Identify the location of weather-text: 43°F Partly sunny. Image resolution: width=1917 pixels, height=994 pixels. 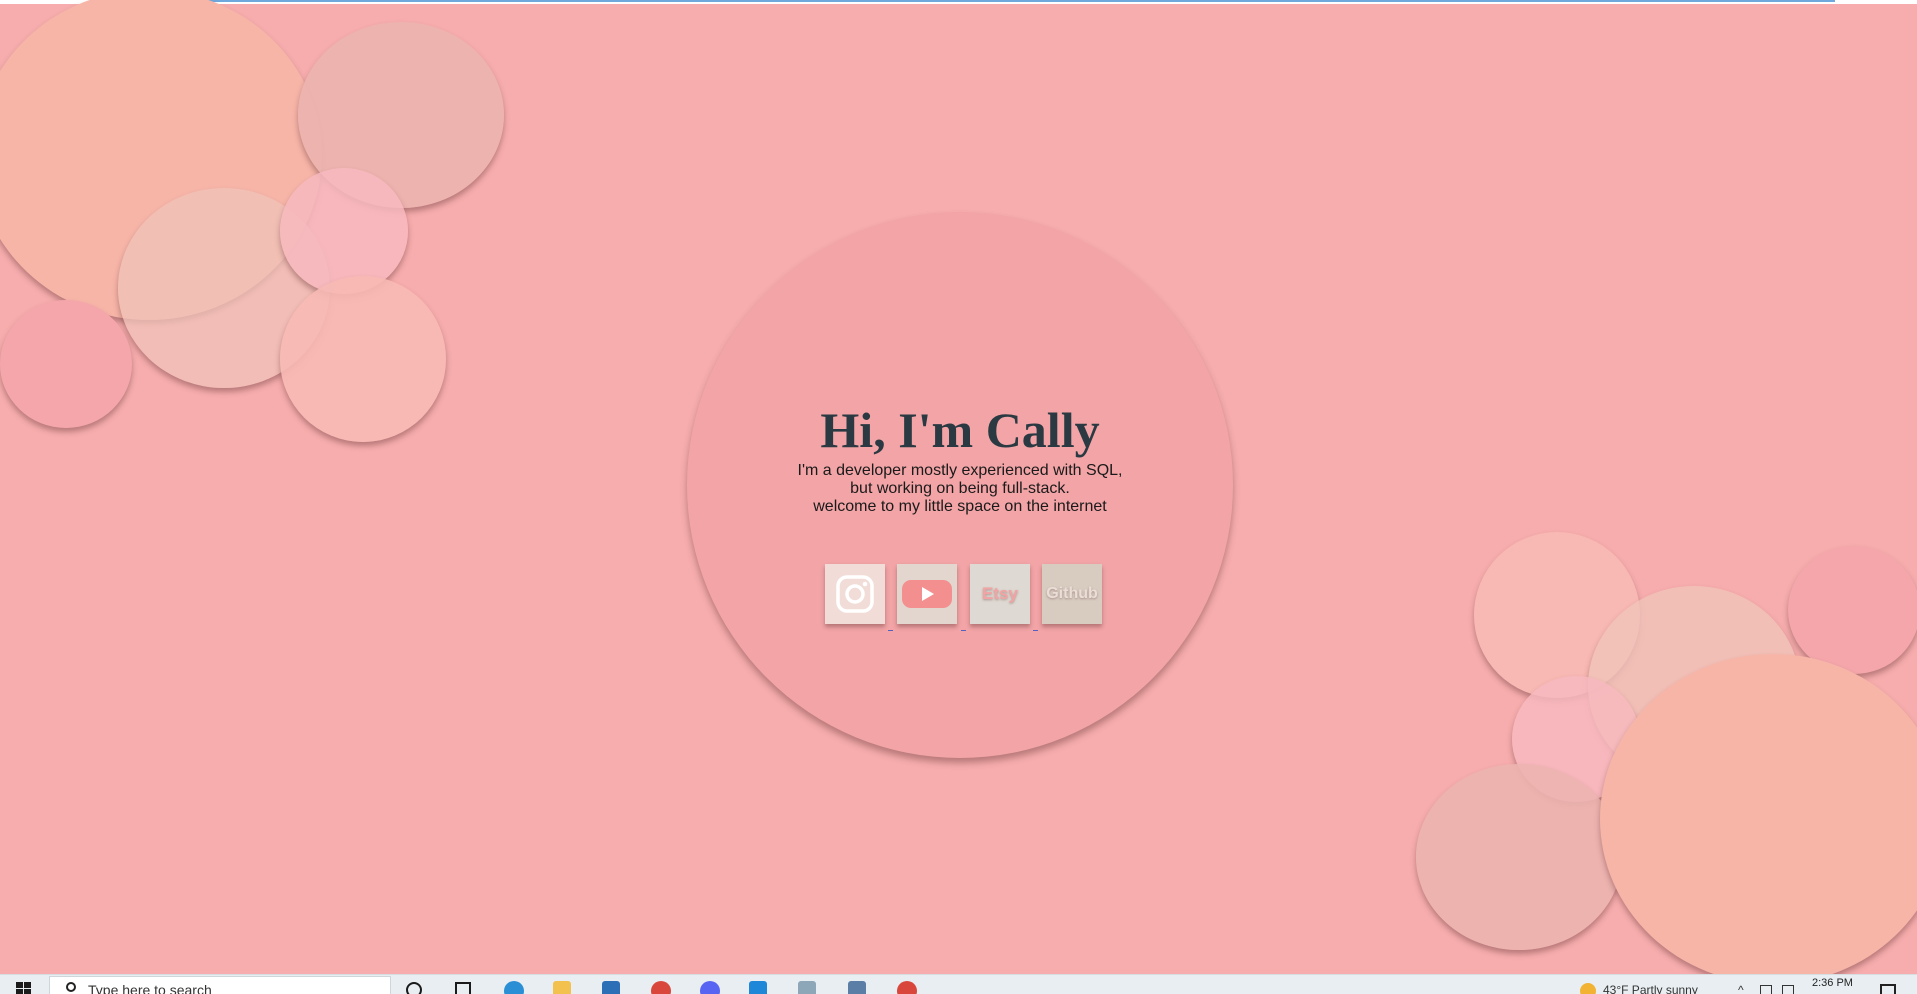
(1650, 988).